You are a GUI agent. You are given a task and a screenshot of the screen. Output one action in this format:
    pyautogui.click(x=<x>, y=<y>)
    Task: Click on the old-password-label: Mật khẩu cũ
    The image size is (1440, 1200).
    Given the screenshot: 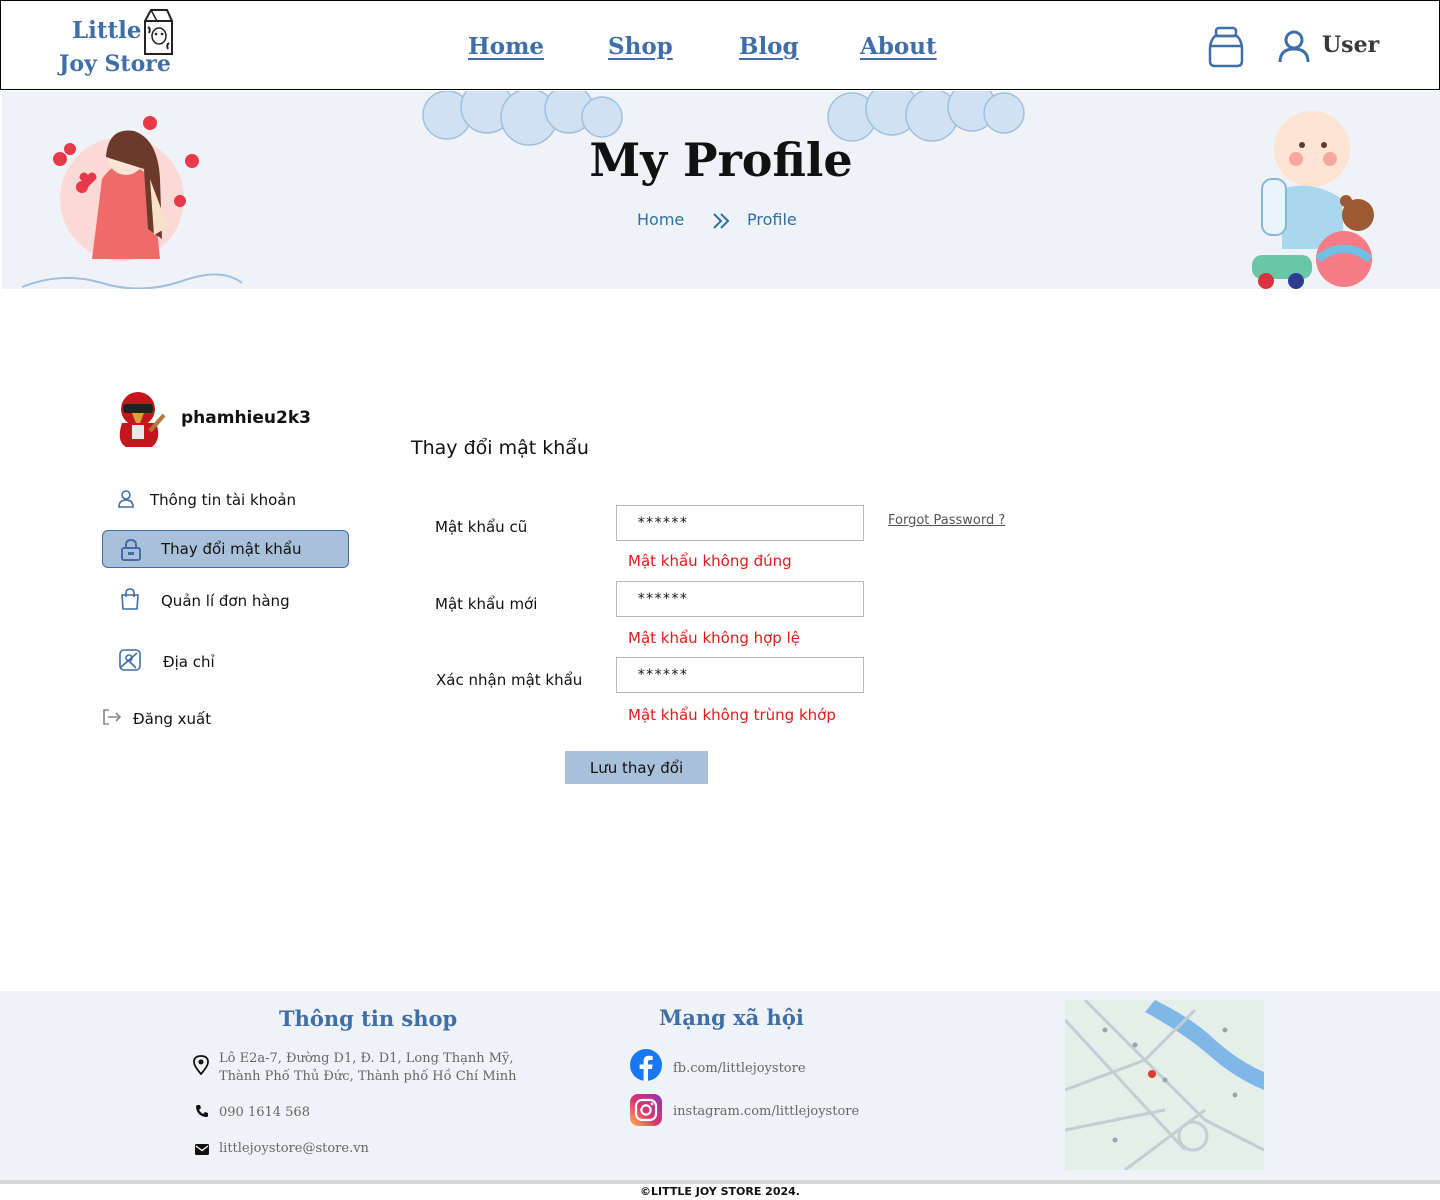 What is the action you would take?
    pyautogui.click(x=481, y=527)
    